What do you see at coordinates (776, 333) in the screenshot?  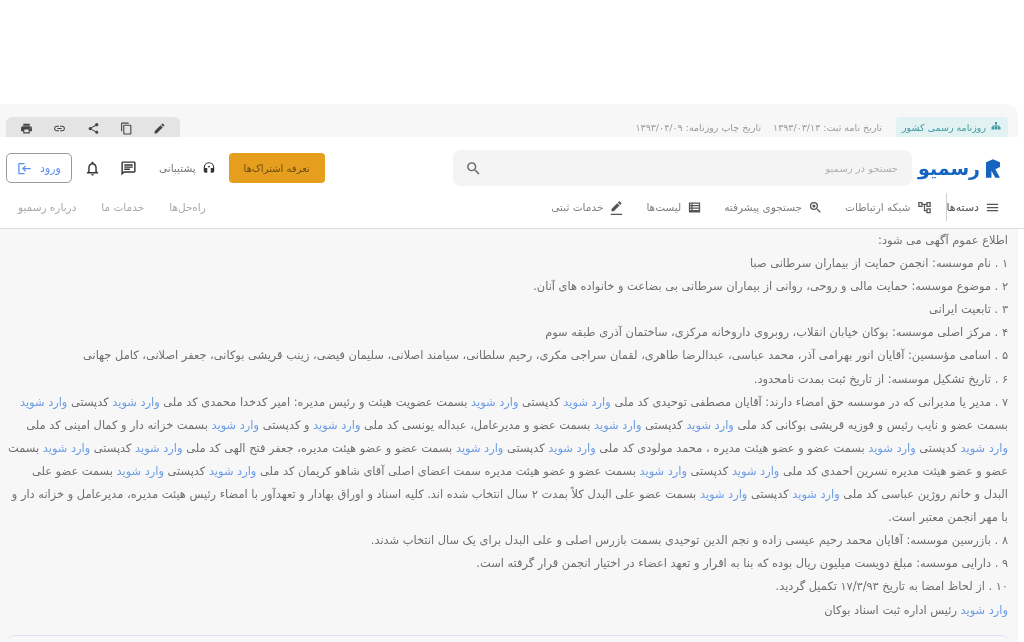 I see `notice-paragraph: ۴ . مرکز اصلی موسسه: بوکان خیابان انقلاب، روبروی داروخانه مرکزی، ساختمان آذری طبقه سوم` at bounding box center [776, 333].